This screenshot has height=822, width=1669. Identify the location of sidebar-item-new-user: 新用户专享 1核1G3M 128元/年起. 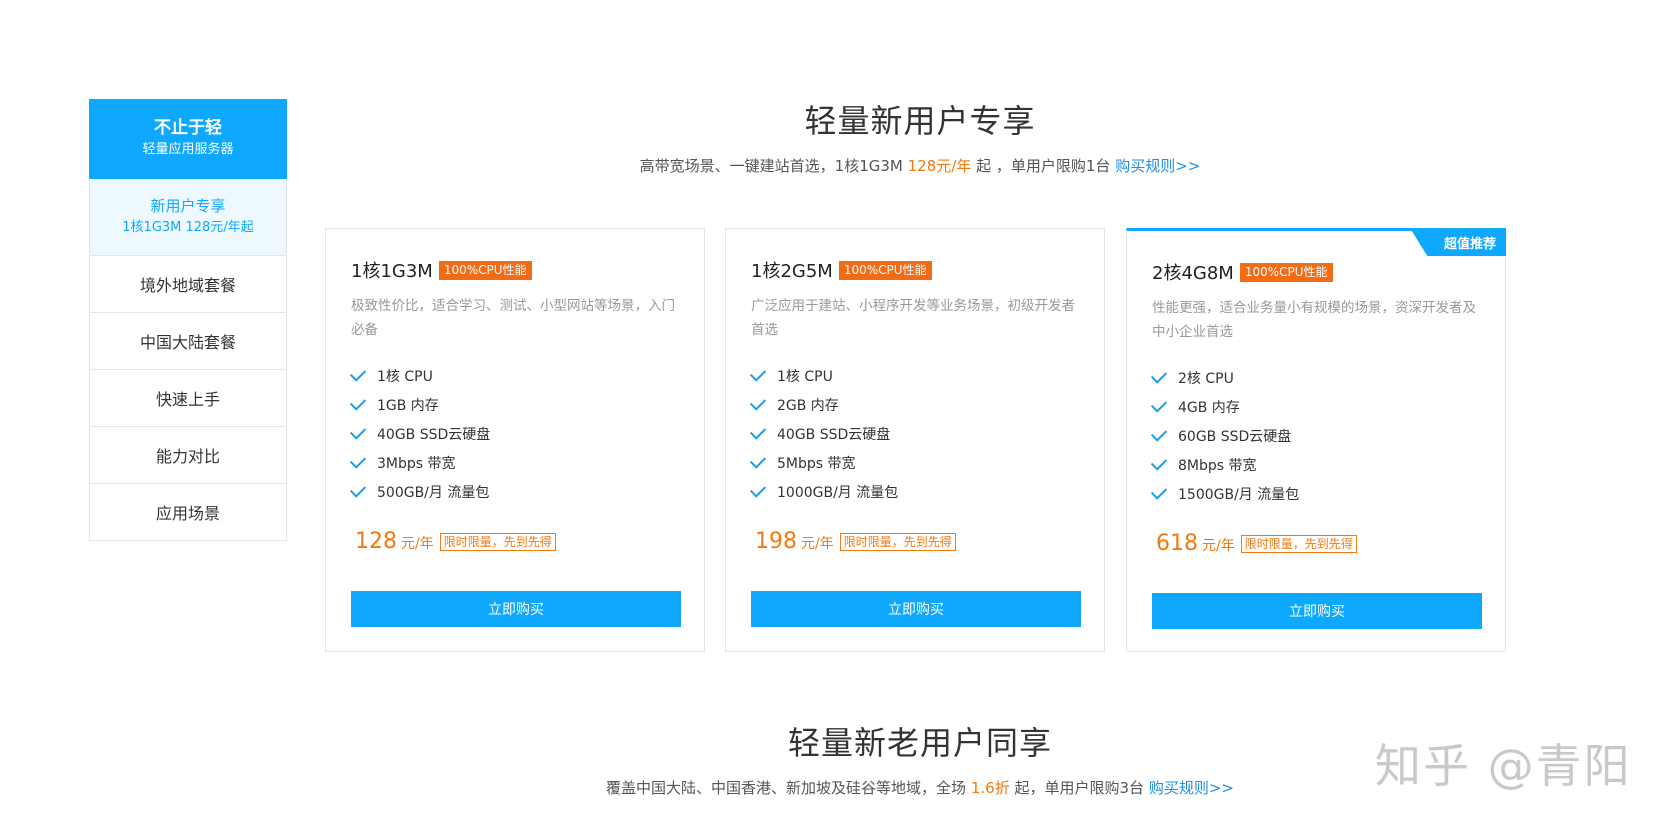
(188, 217).